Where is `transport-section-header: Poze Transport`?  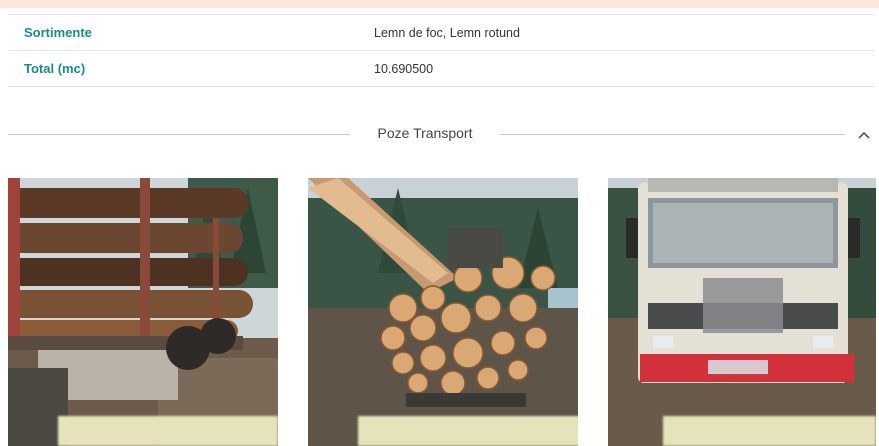
transport-section-header: Poze Transport is located at coordinates (441, 135).